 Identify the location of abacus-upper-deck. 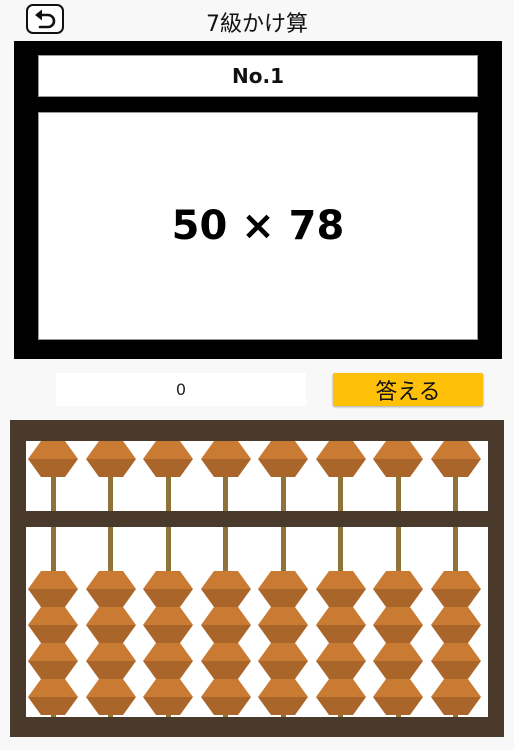
(257, 476).